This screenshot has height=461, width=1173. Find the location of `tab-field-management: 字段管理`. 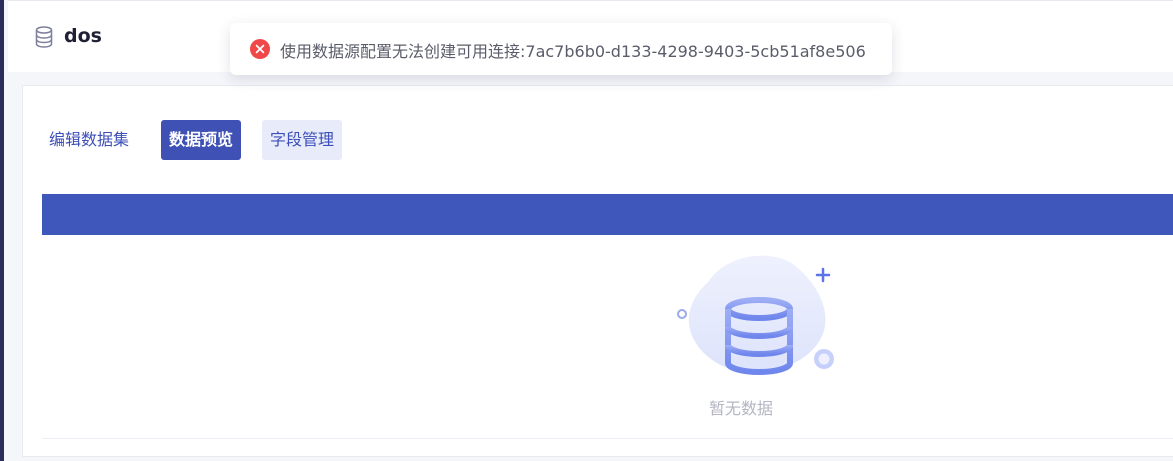

tab-field-management: 字段管理 is located at coordinates (302, 140).